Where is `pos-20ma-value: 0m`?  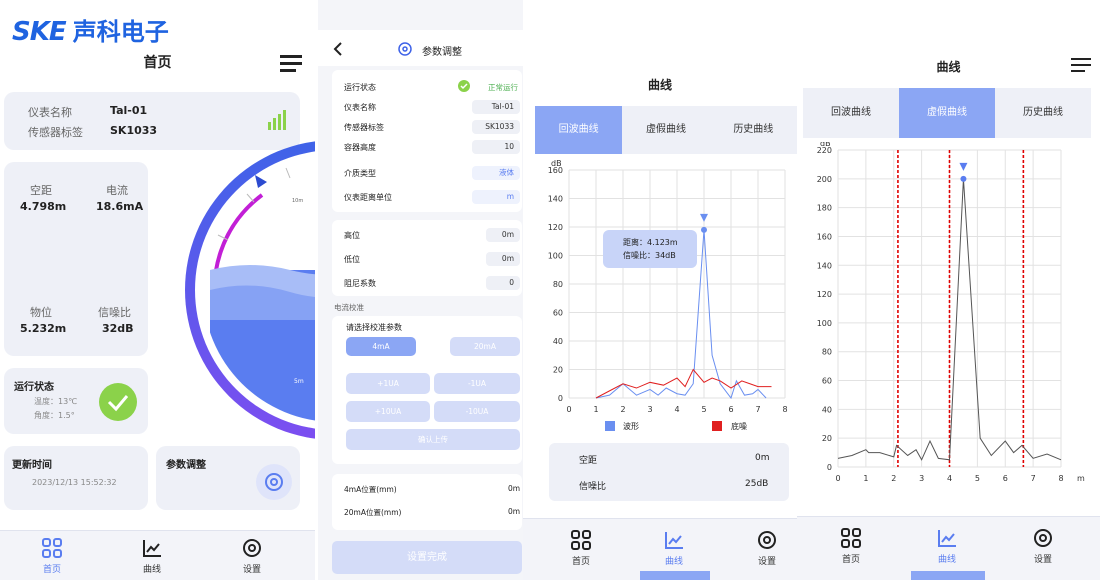
pos-20ma-value: 0m is located at coordinates (514, 511).